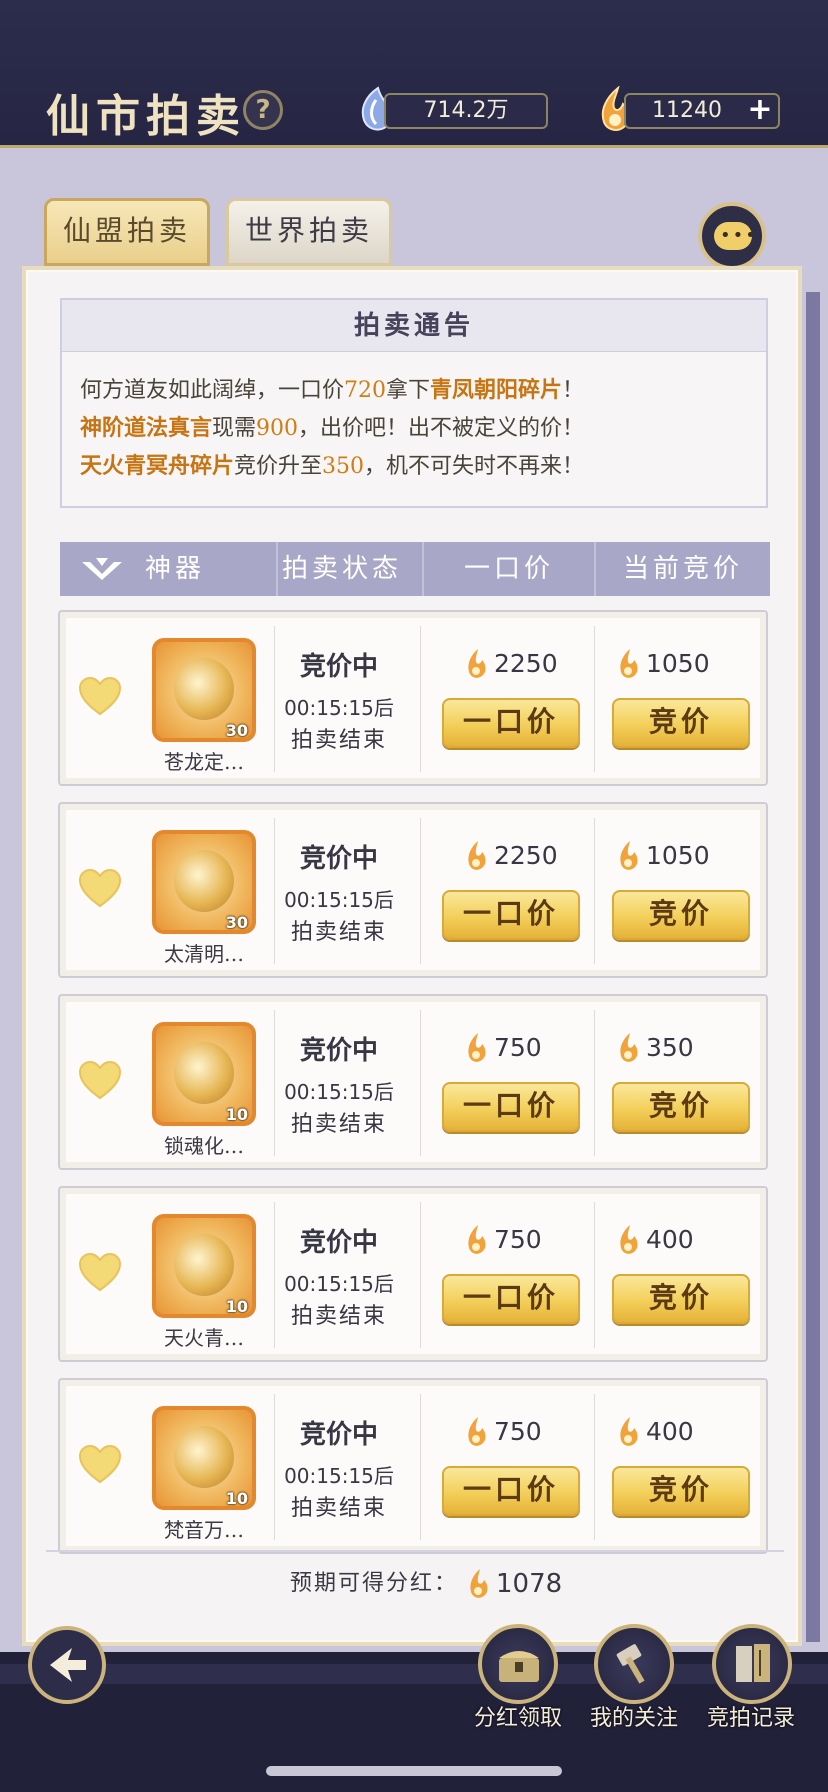 The image size is (828, 1792). Describe the element at coordinates (630, 1664) in the screenshot. I see `hammer-icon` at that location.